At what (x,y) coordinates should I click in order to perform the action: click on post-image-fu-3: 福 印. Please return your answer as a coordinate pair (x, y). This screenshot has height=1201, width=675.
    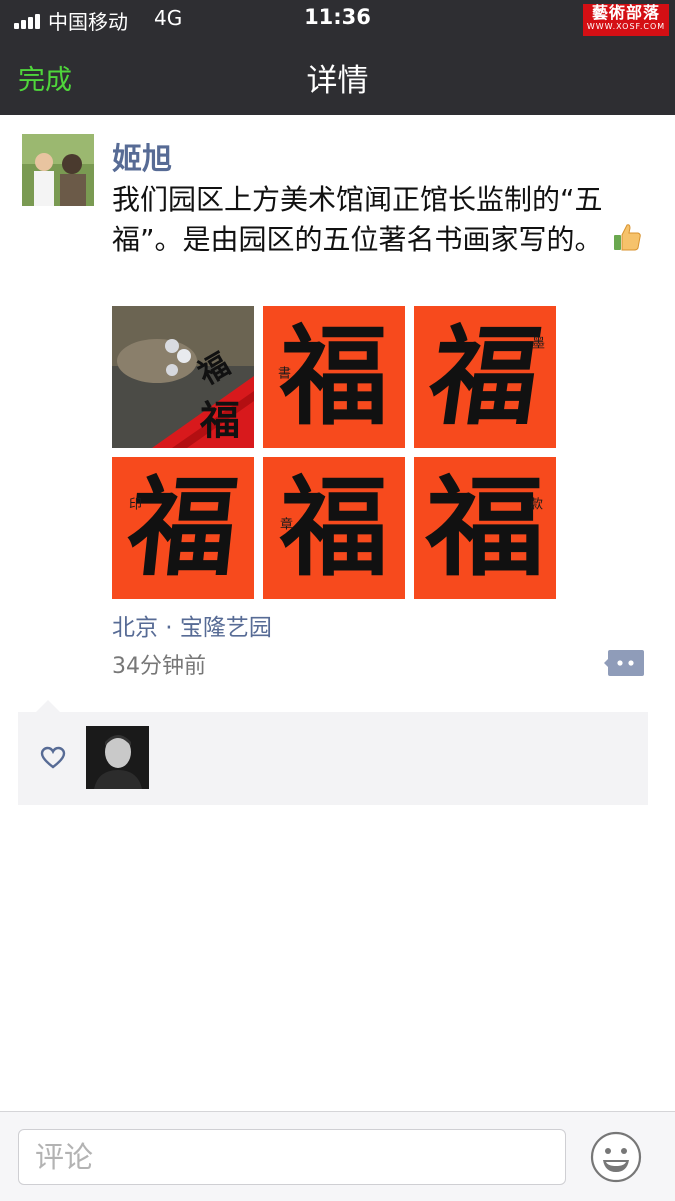
    Looking at the image, I should click on (183, 528).